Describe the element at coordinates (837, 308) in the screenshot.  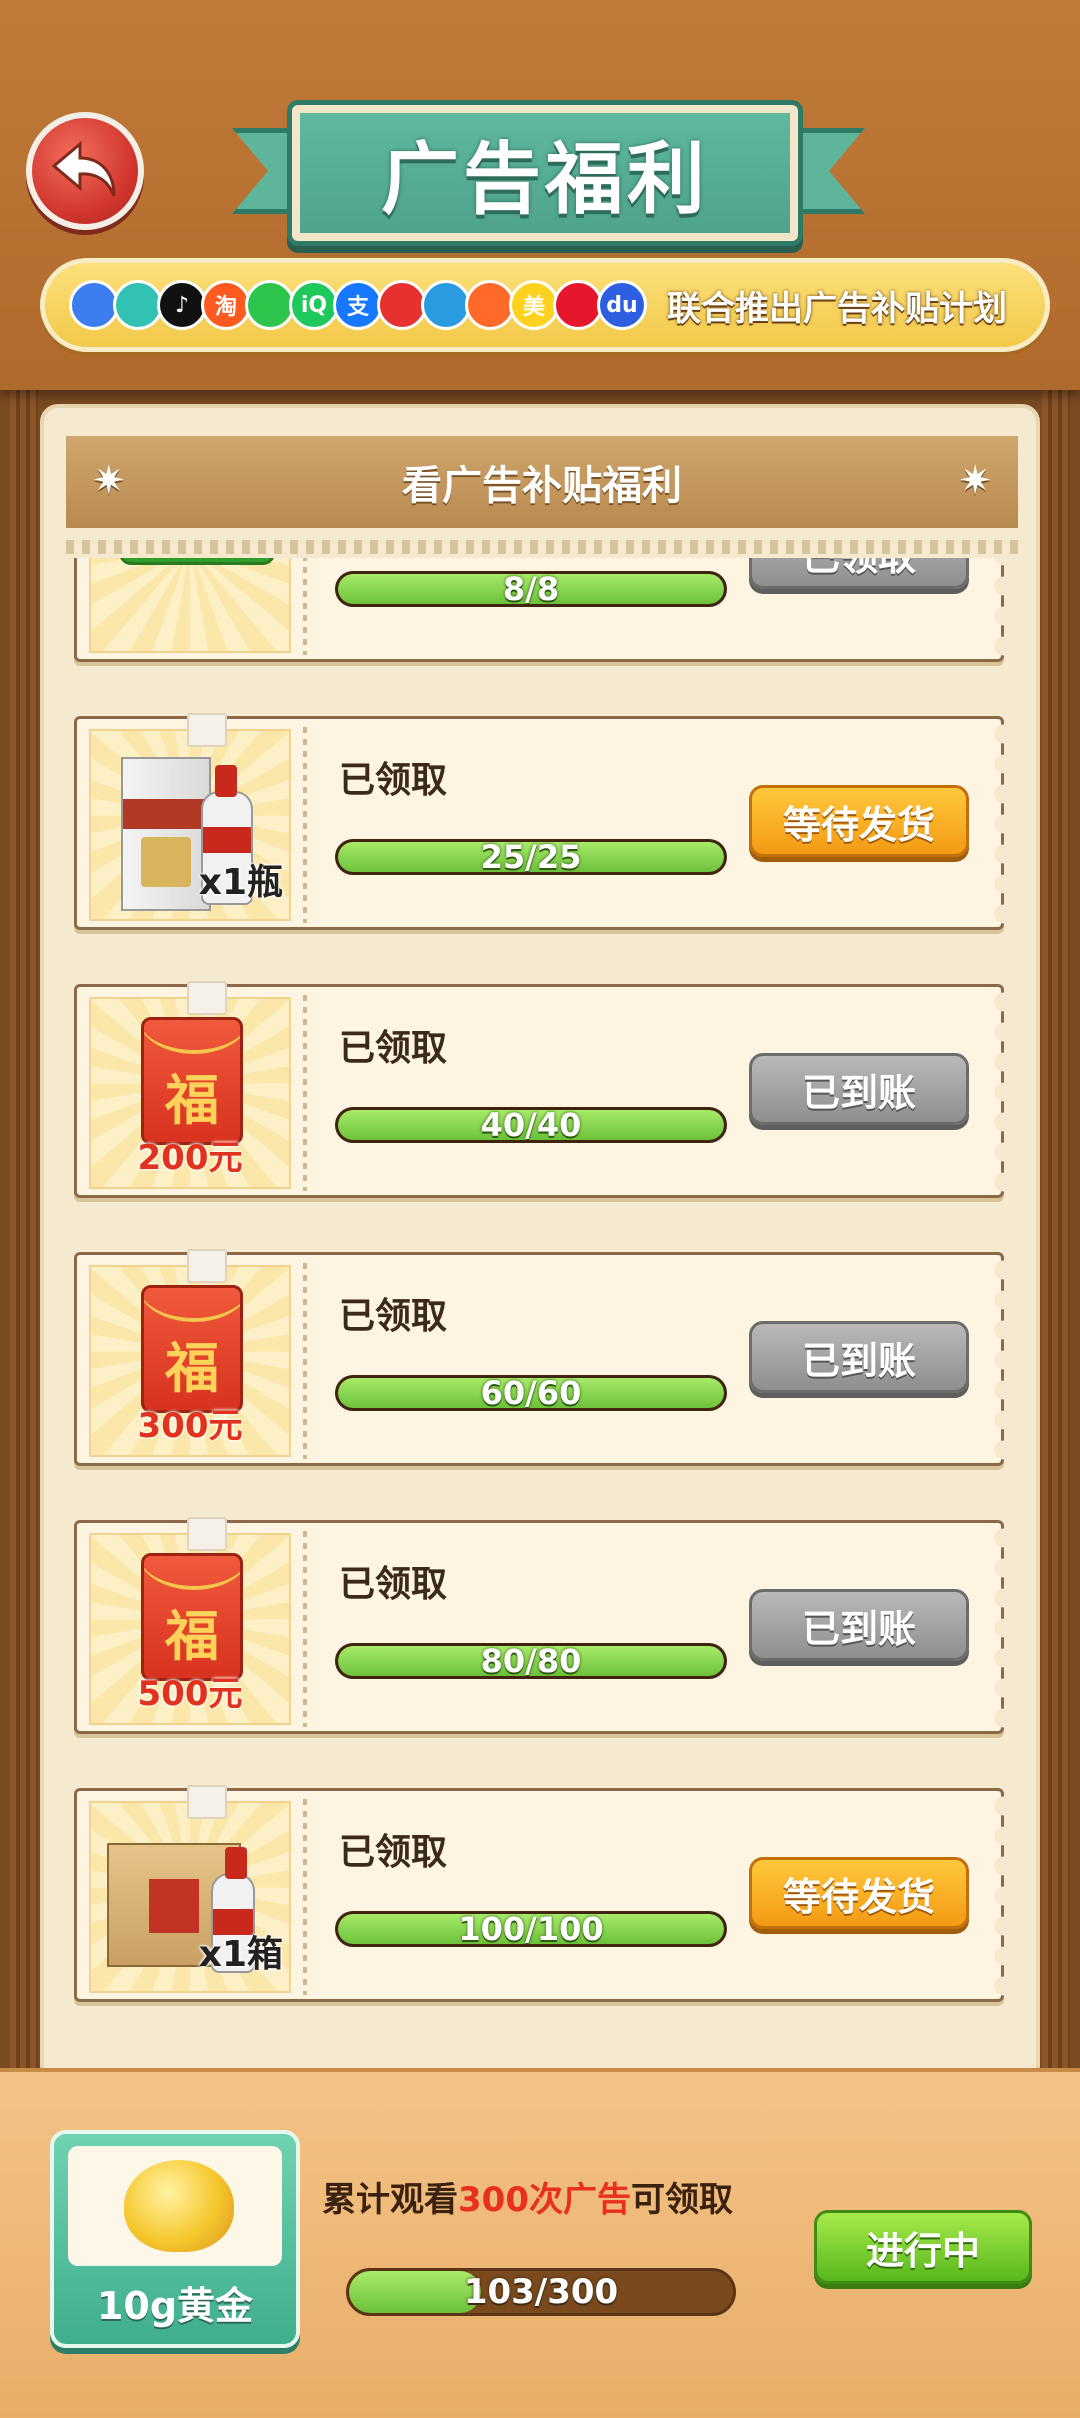
I see `partner-text: 联合推出广告补贴计划` at that location.